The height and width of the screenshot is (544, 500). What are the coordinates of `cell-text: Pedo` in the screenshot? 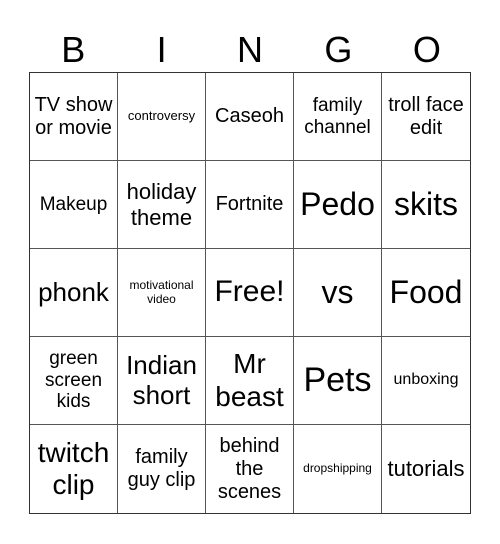 It's located at (337, 204).